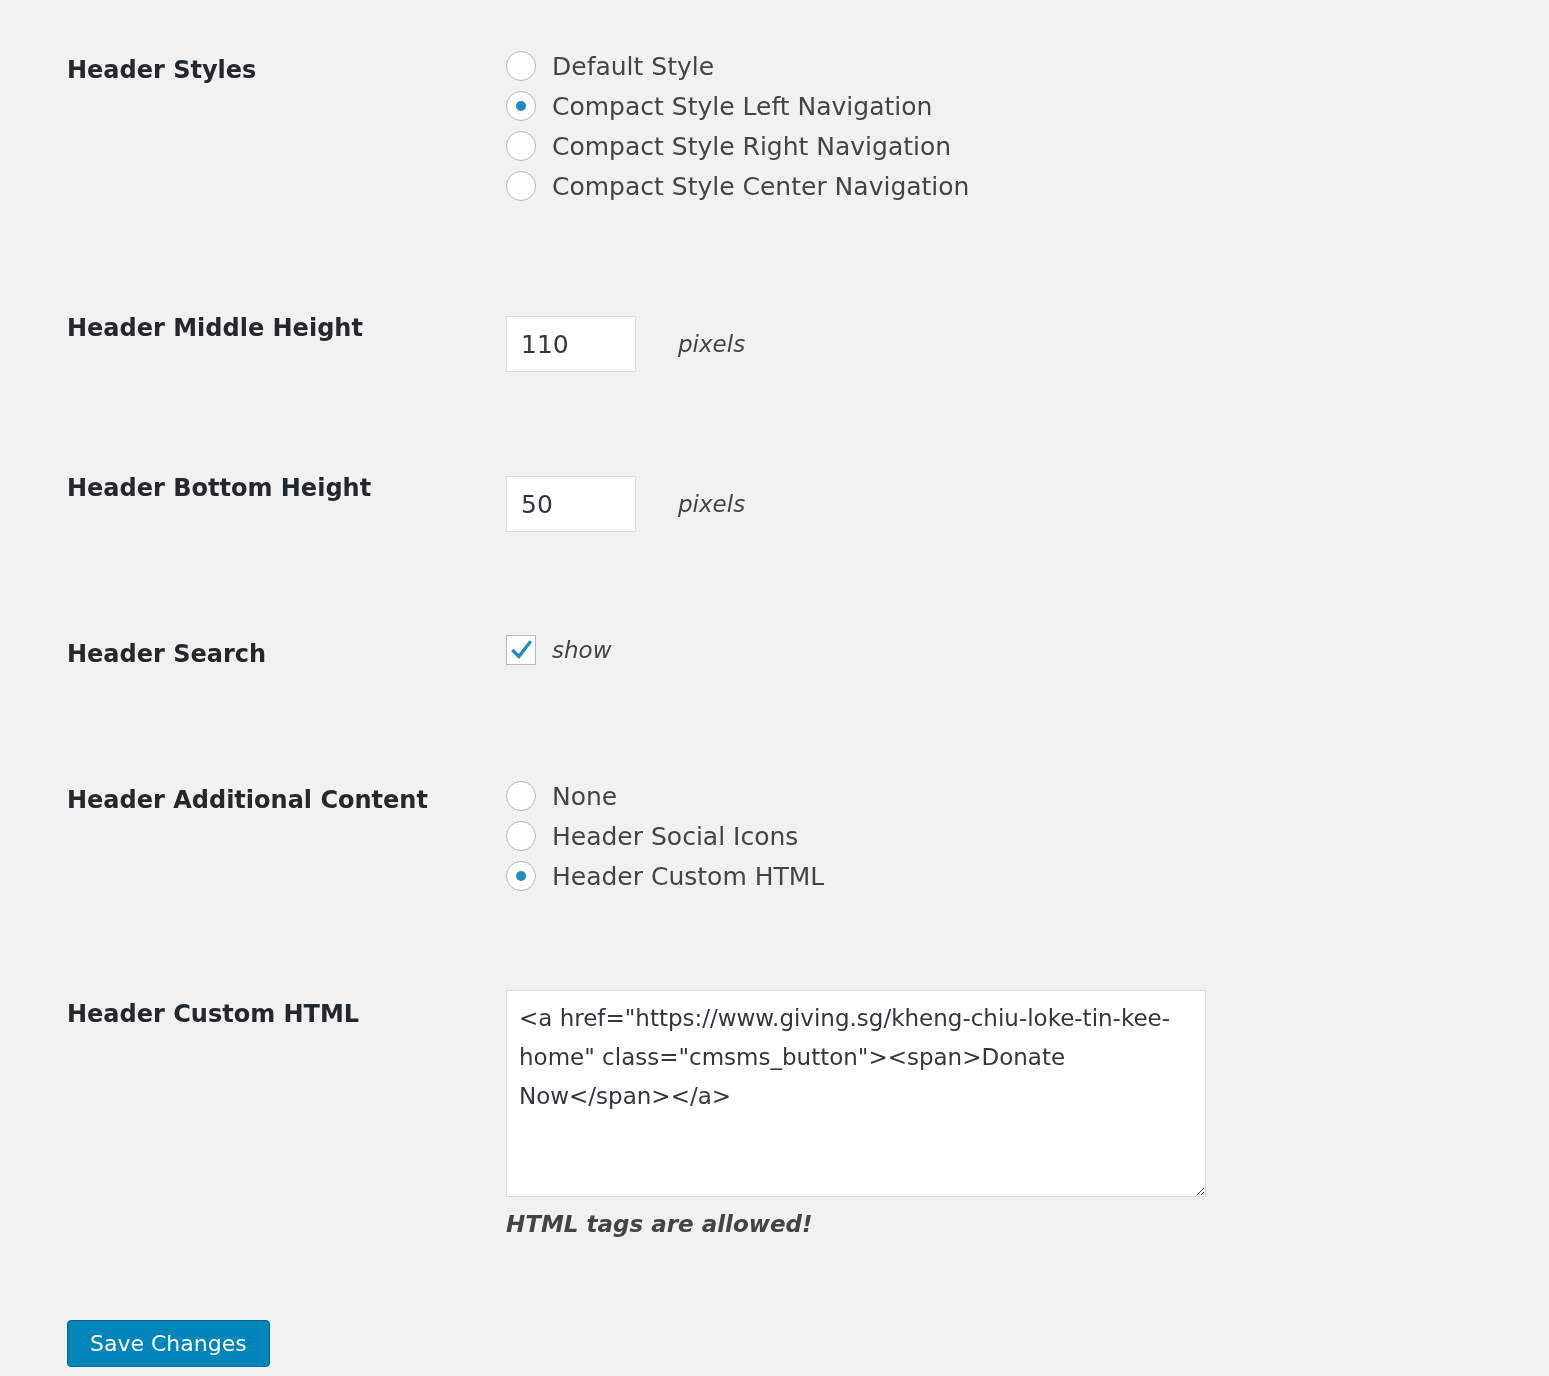 The width and height of the screenshot is (1549, 1376). I want to click on field-description: HTML tags are allowed!, so click(660, 1224).